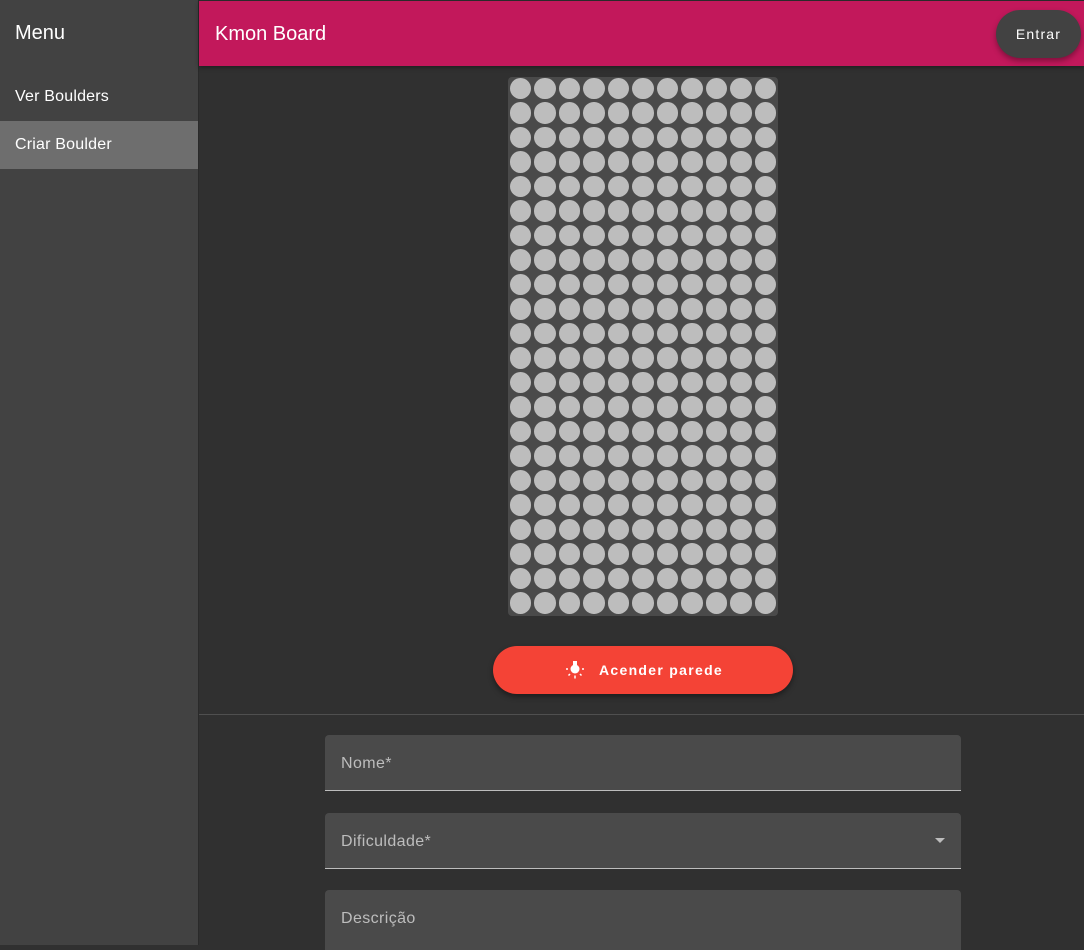 Image resolution: width=1084 pixels, height=950 pixels. What do you see at coordinates (643, 841) in the screenshot?
I see `difficulty-select: Dificuldade*` at bounding box center [643, 841].